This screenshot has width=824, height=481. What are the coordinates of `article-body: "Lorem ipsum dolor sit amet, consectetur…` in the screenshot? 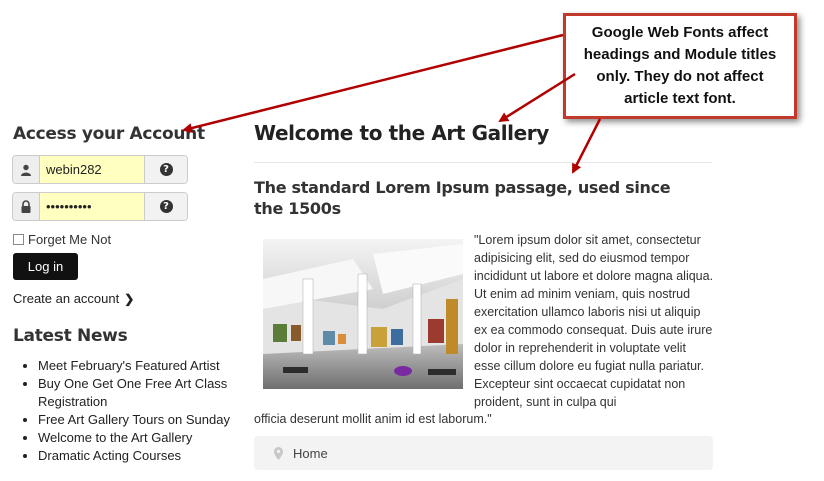 It's located at (594, 321).